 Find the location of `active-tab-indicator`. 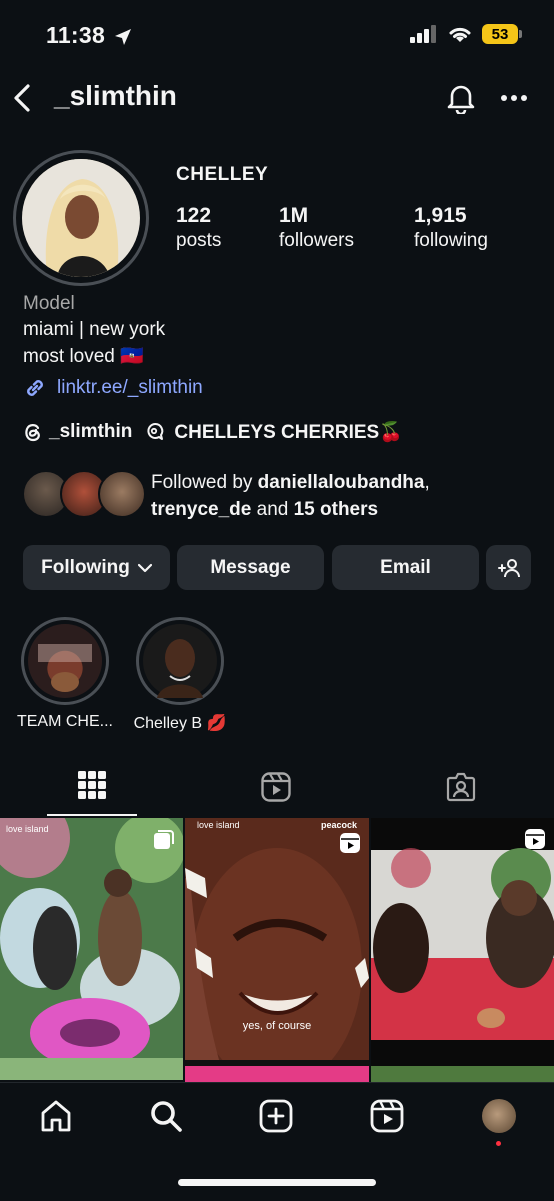

active-tab-indicator is located at coordinates (92, 815).